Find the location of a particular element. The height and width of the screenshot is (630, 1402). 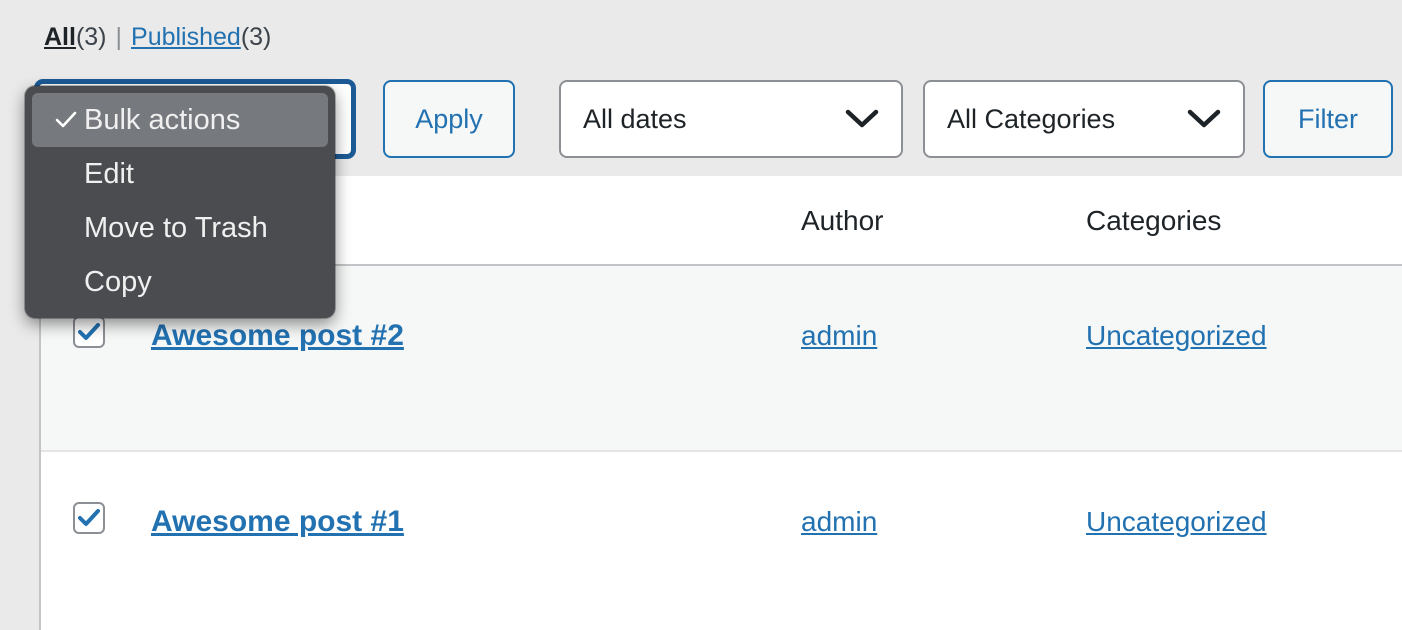

dropdown-option-edit: Edit is located at coordinates (180, 174).